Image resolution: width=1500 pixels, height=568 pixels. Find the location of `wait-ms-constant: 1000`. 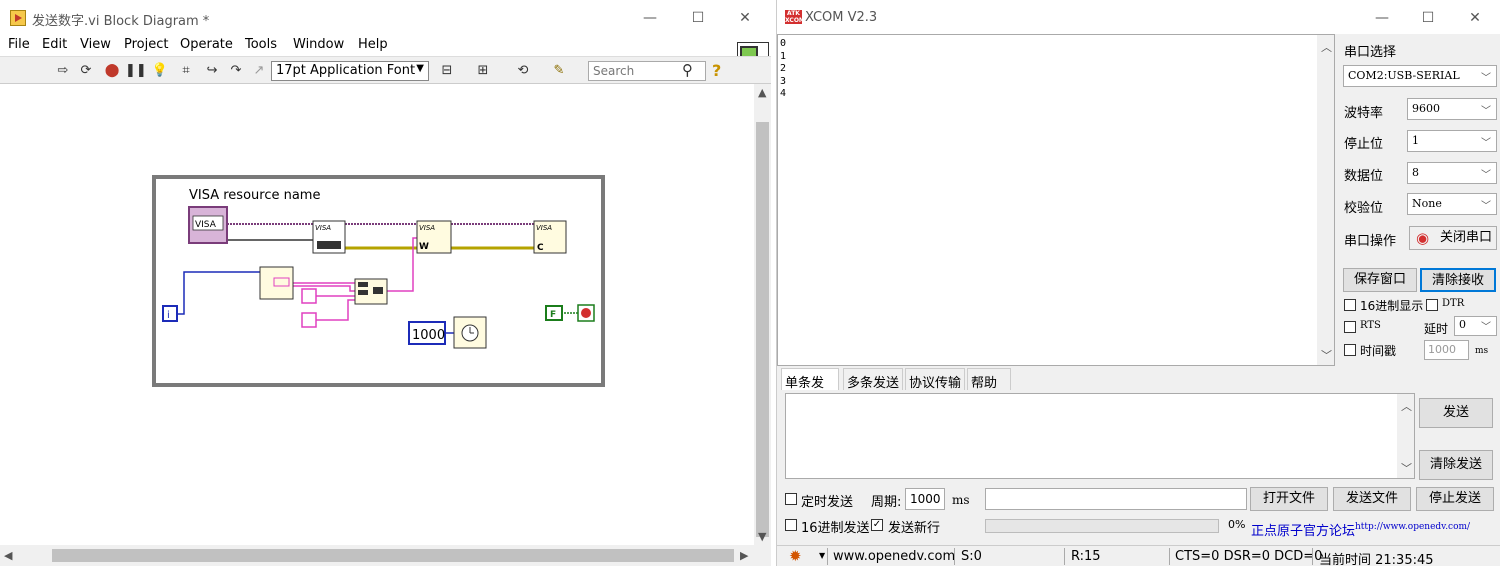

wait-ms-constant: 1000 is located at coordinates (427, 333).